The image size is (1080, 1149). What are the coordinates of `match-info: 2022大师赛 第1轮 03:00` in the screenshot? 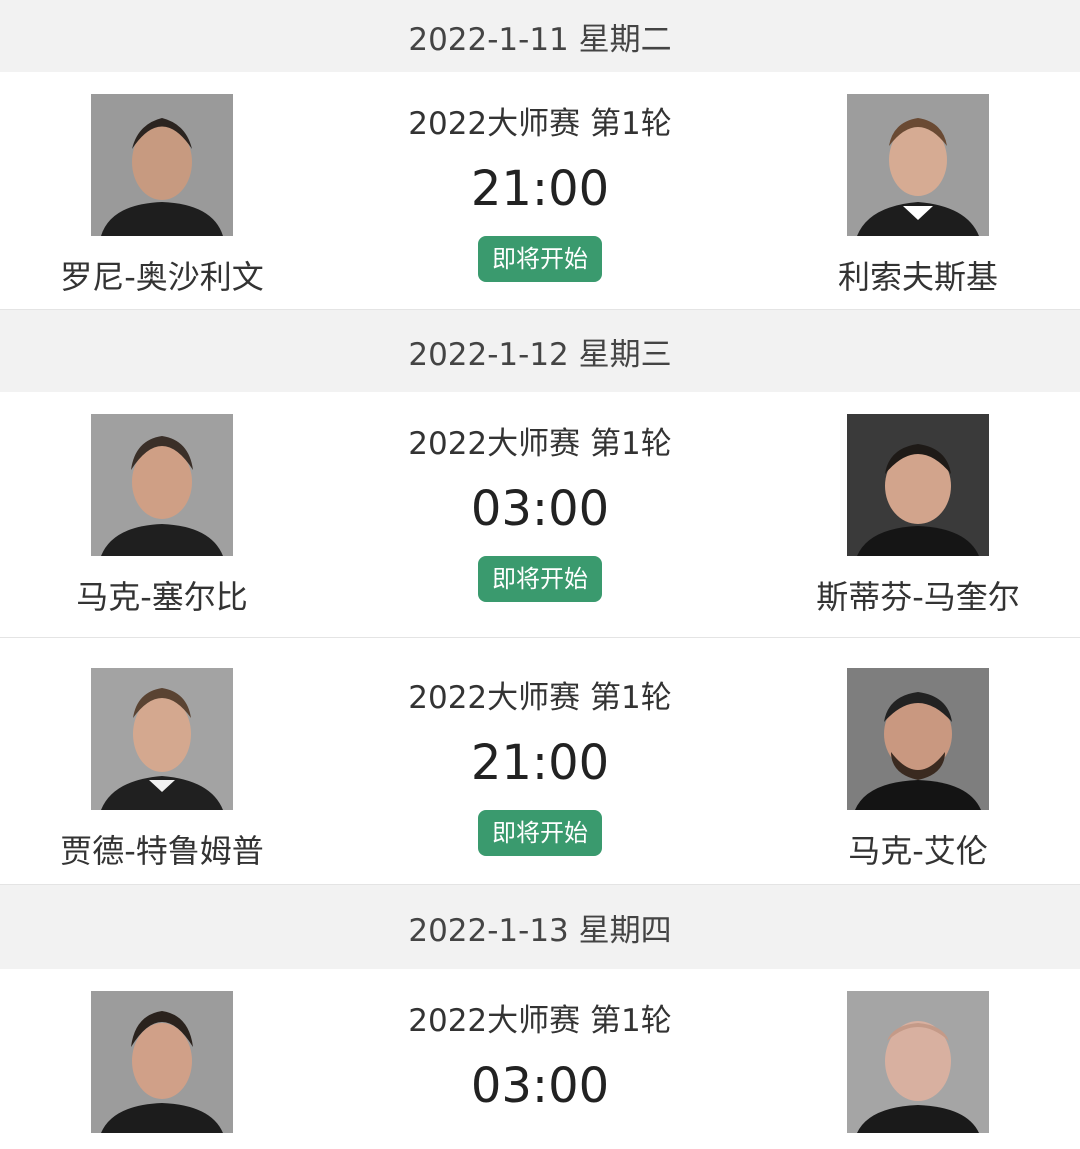 It's located at (540, 1058).